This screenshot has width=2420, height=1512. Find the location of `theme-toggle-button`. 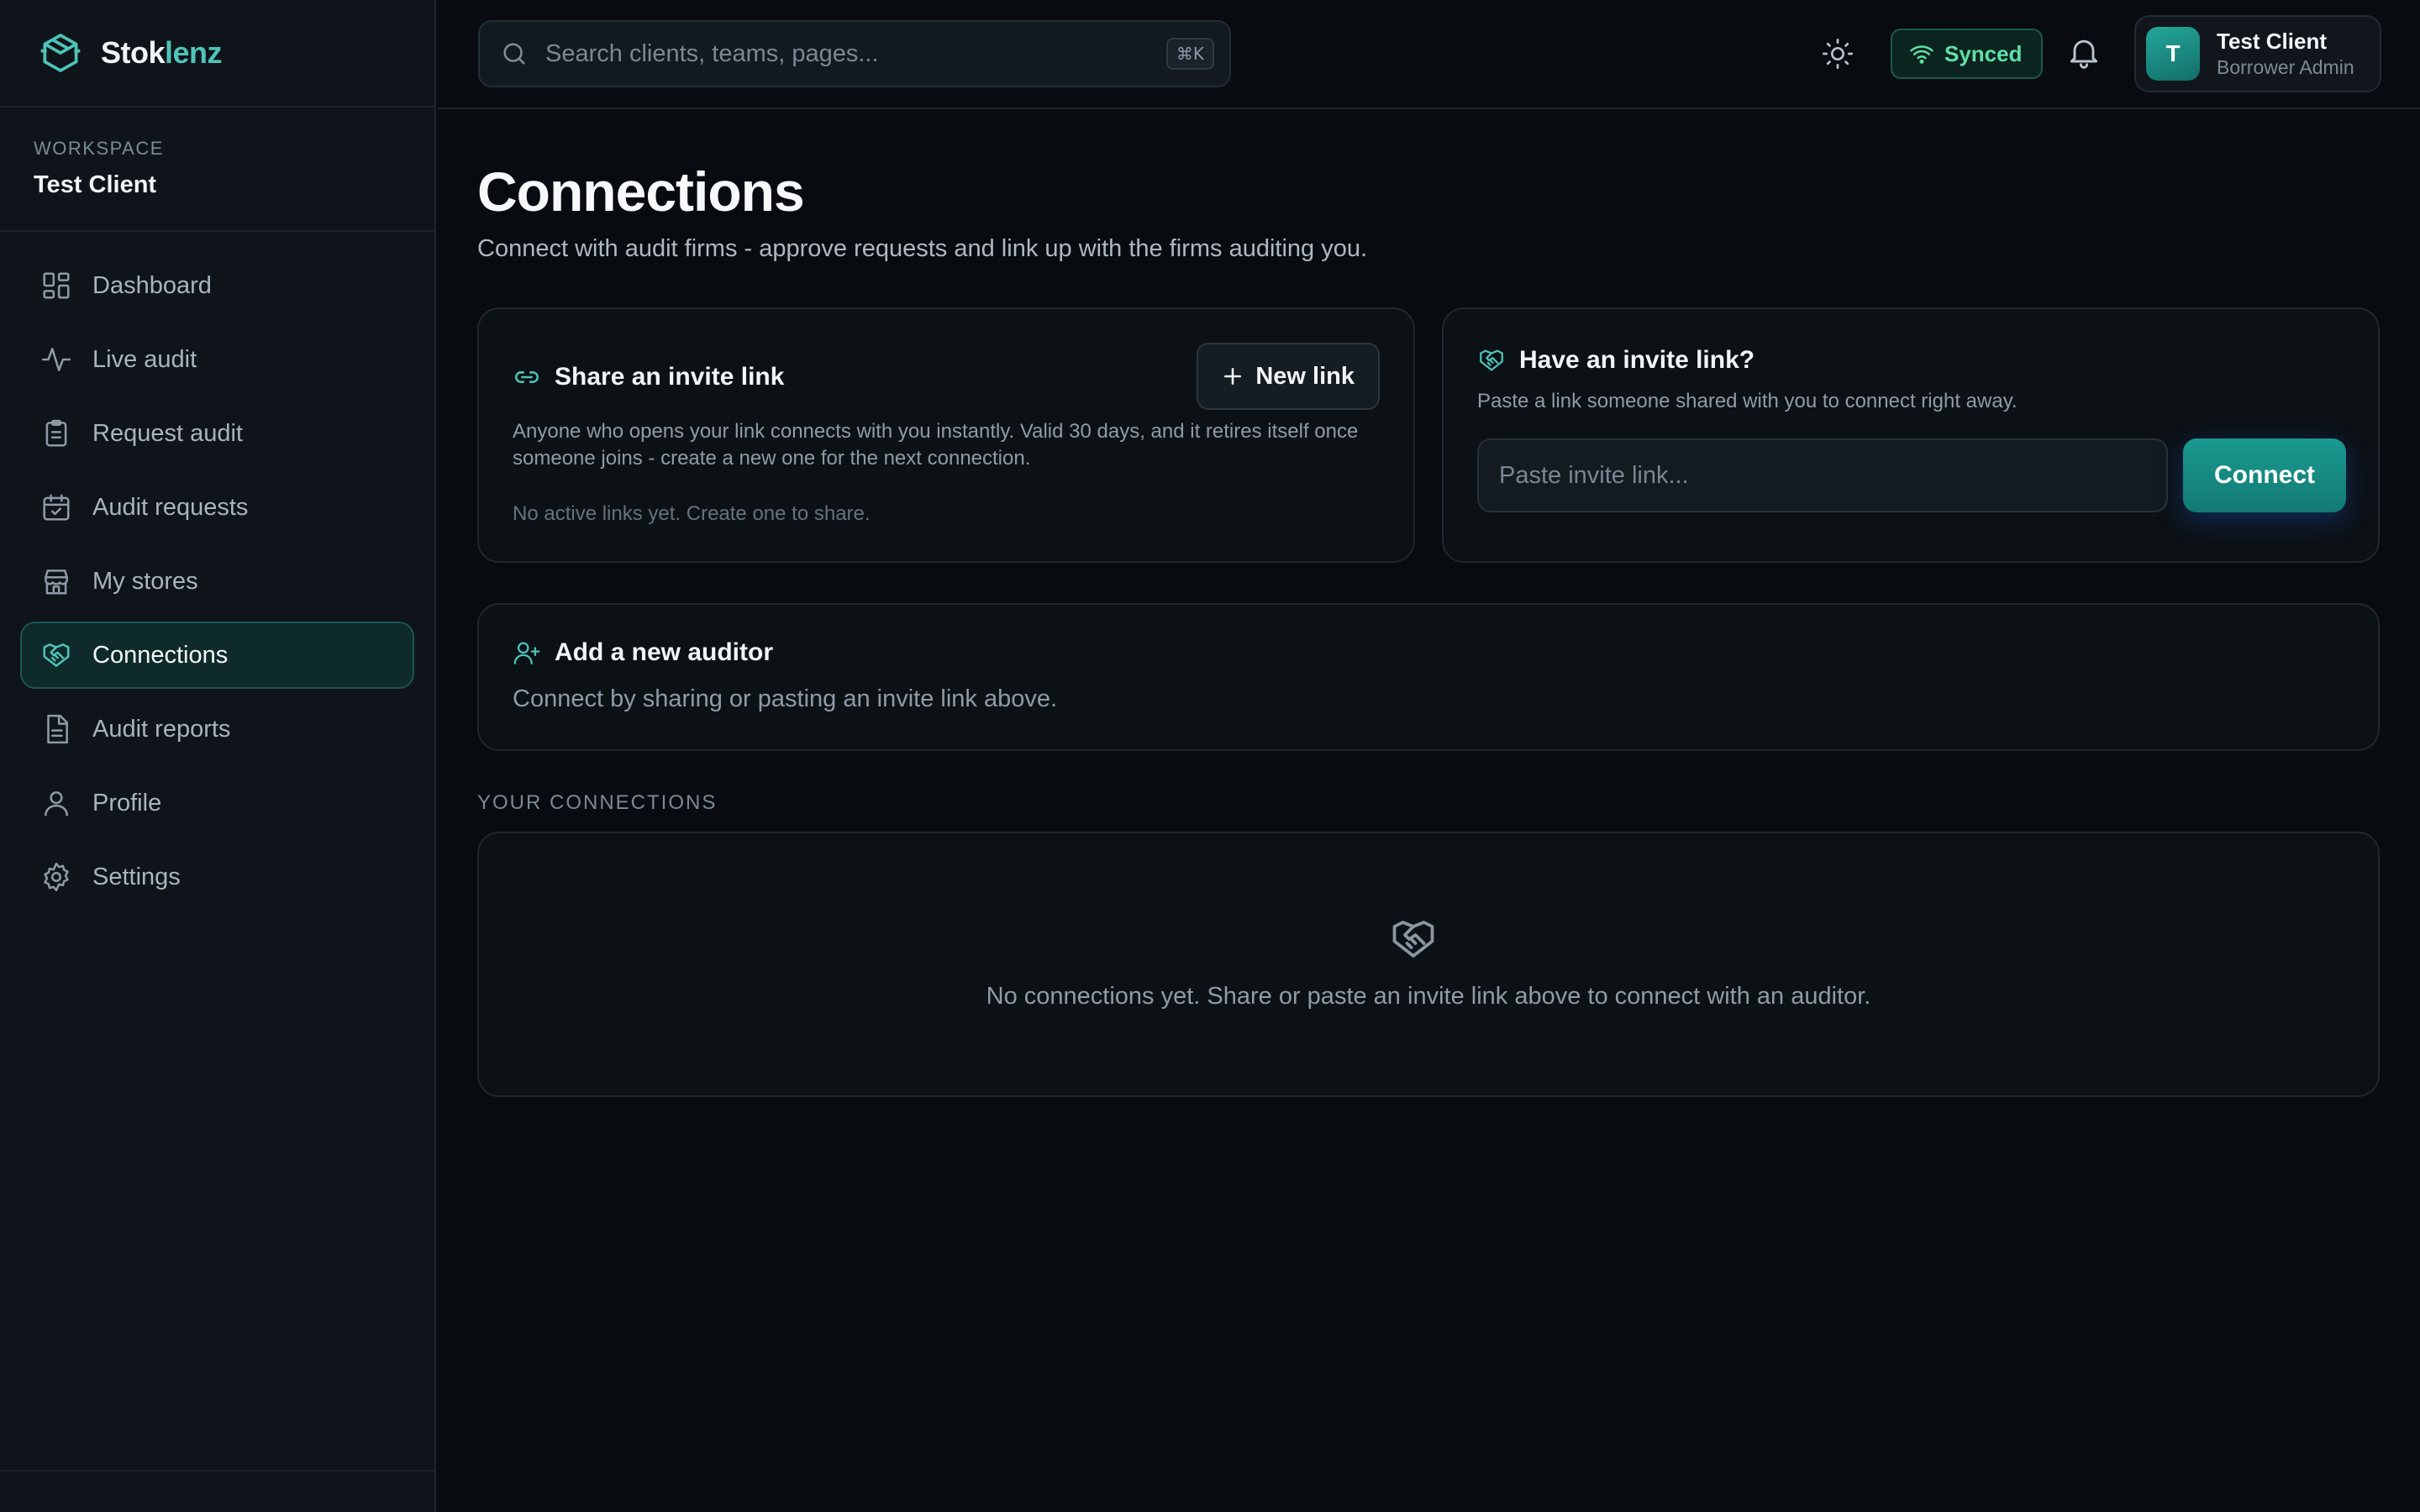

theme-toggle-button is located at coordinates (1838, 54).